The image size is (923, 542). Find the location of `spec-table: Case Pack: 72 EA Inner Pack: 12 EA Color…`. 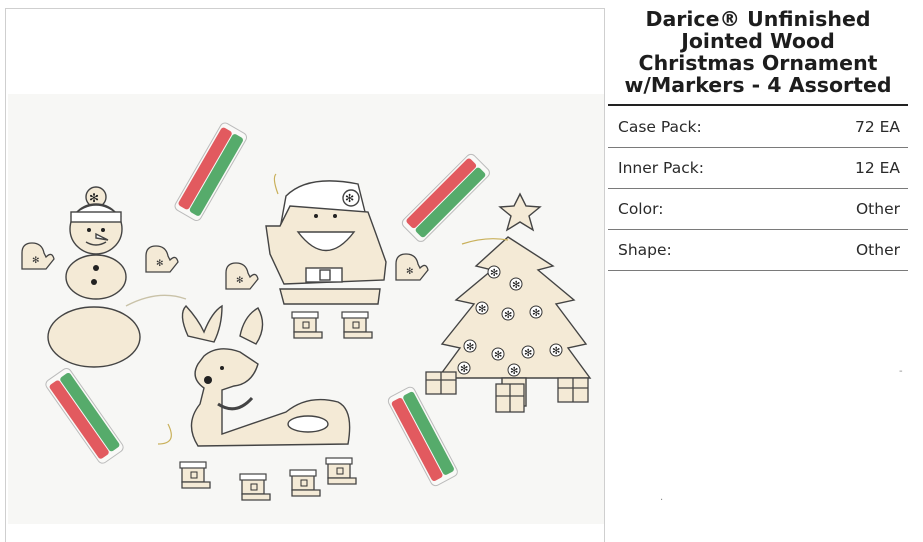

spec-table: Case Pack: 72 EA Inner Pack: 12 EA Color… is located at coordinates (758, 188).